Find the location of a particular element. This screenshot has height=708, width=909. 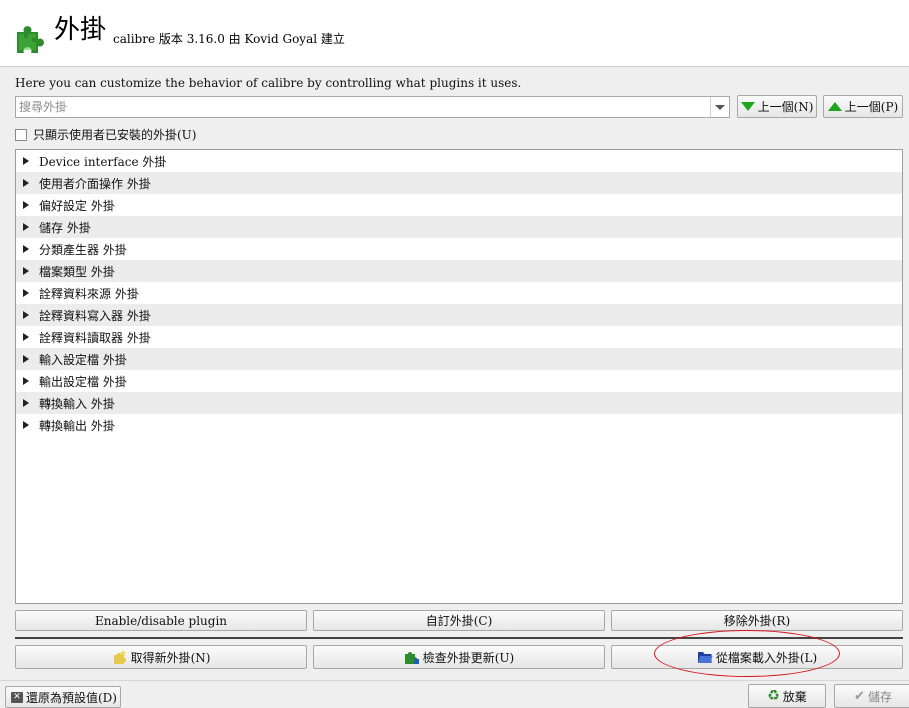

plugin-category-label: 使用者介面操作 外掛 is located at coordinates (95, 183).